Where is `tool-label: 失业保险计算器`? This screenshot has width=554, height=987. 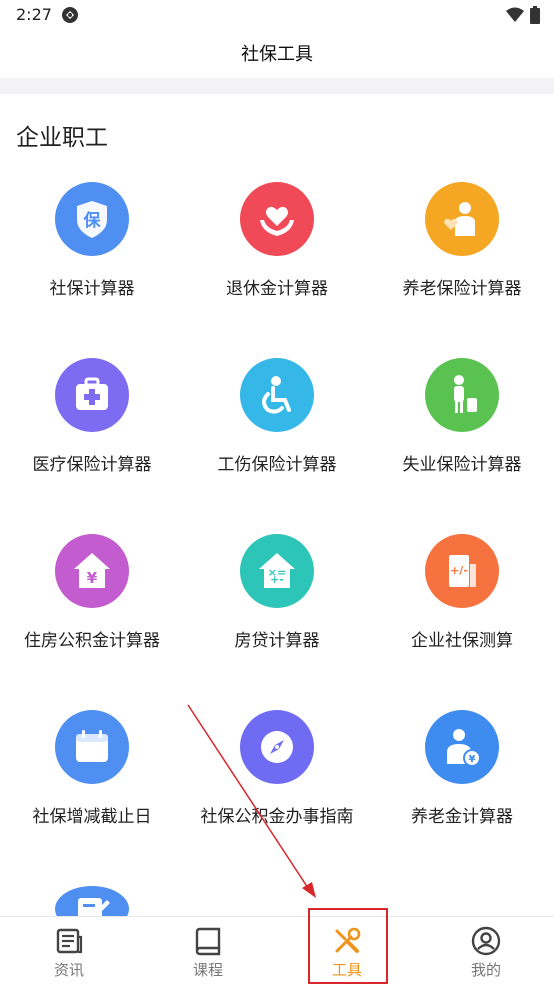 tool-label: 失业保险计算器 is located at coordinates (462, 465).